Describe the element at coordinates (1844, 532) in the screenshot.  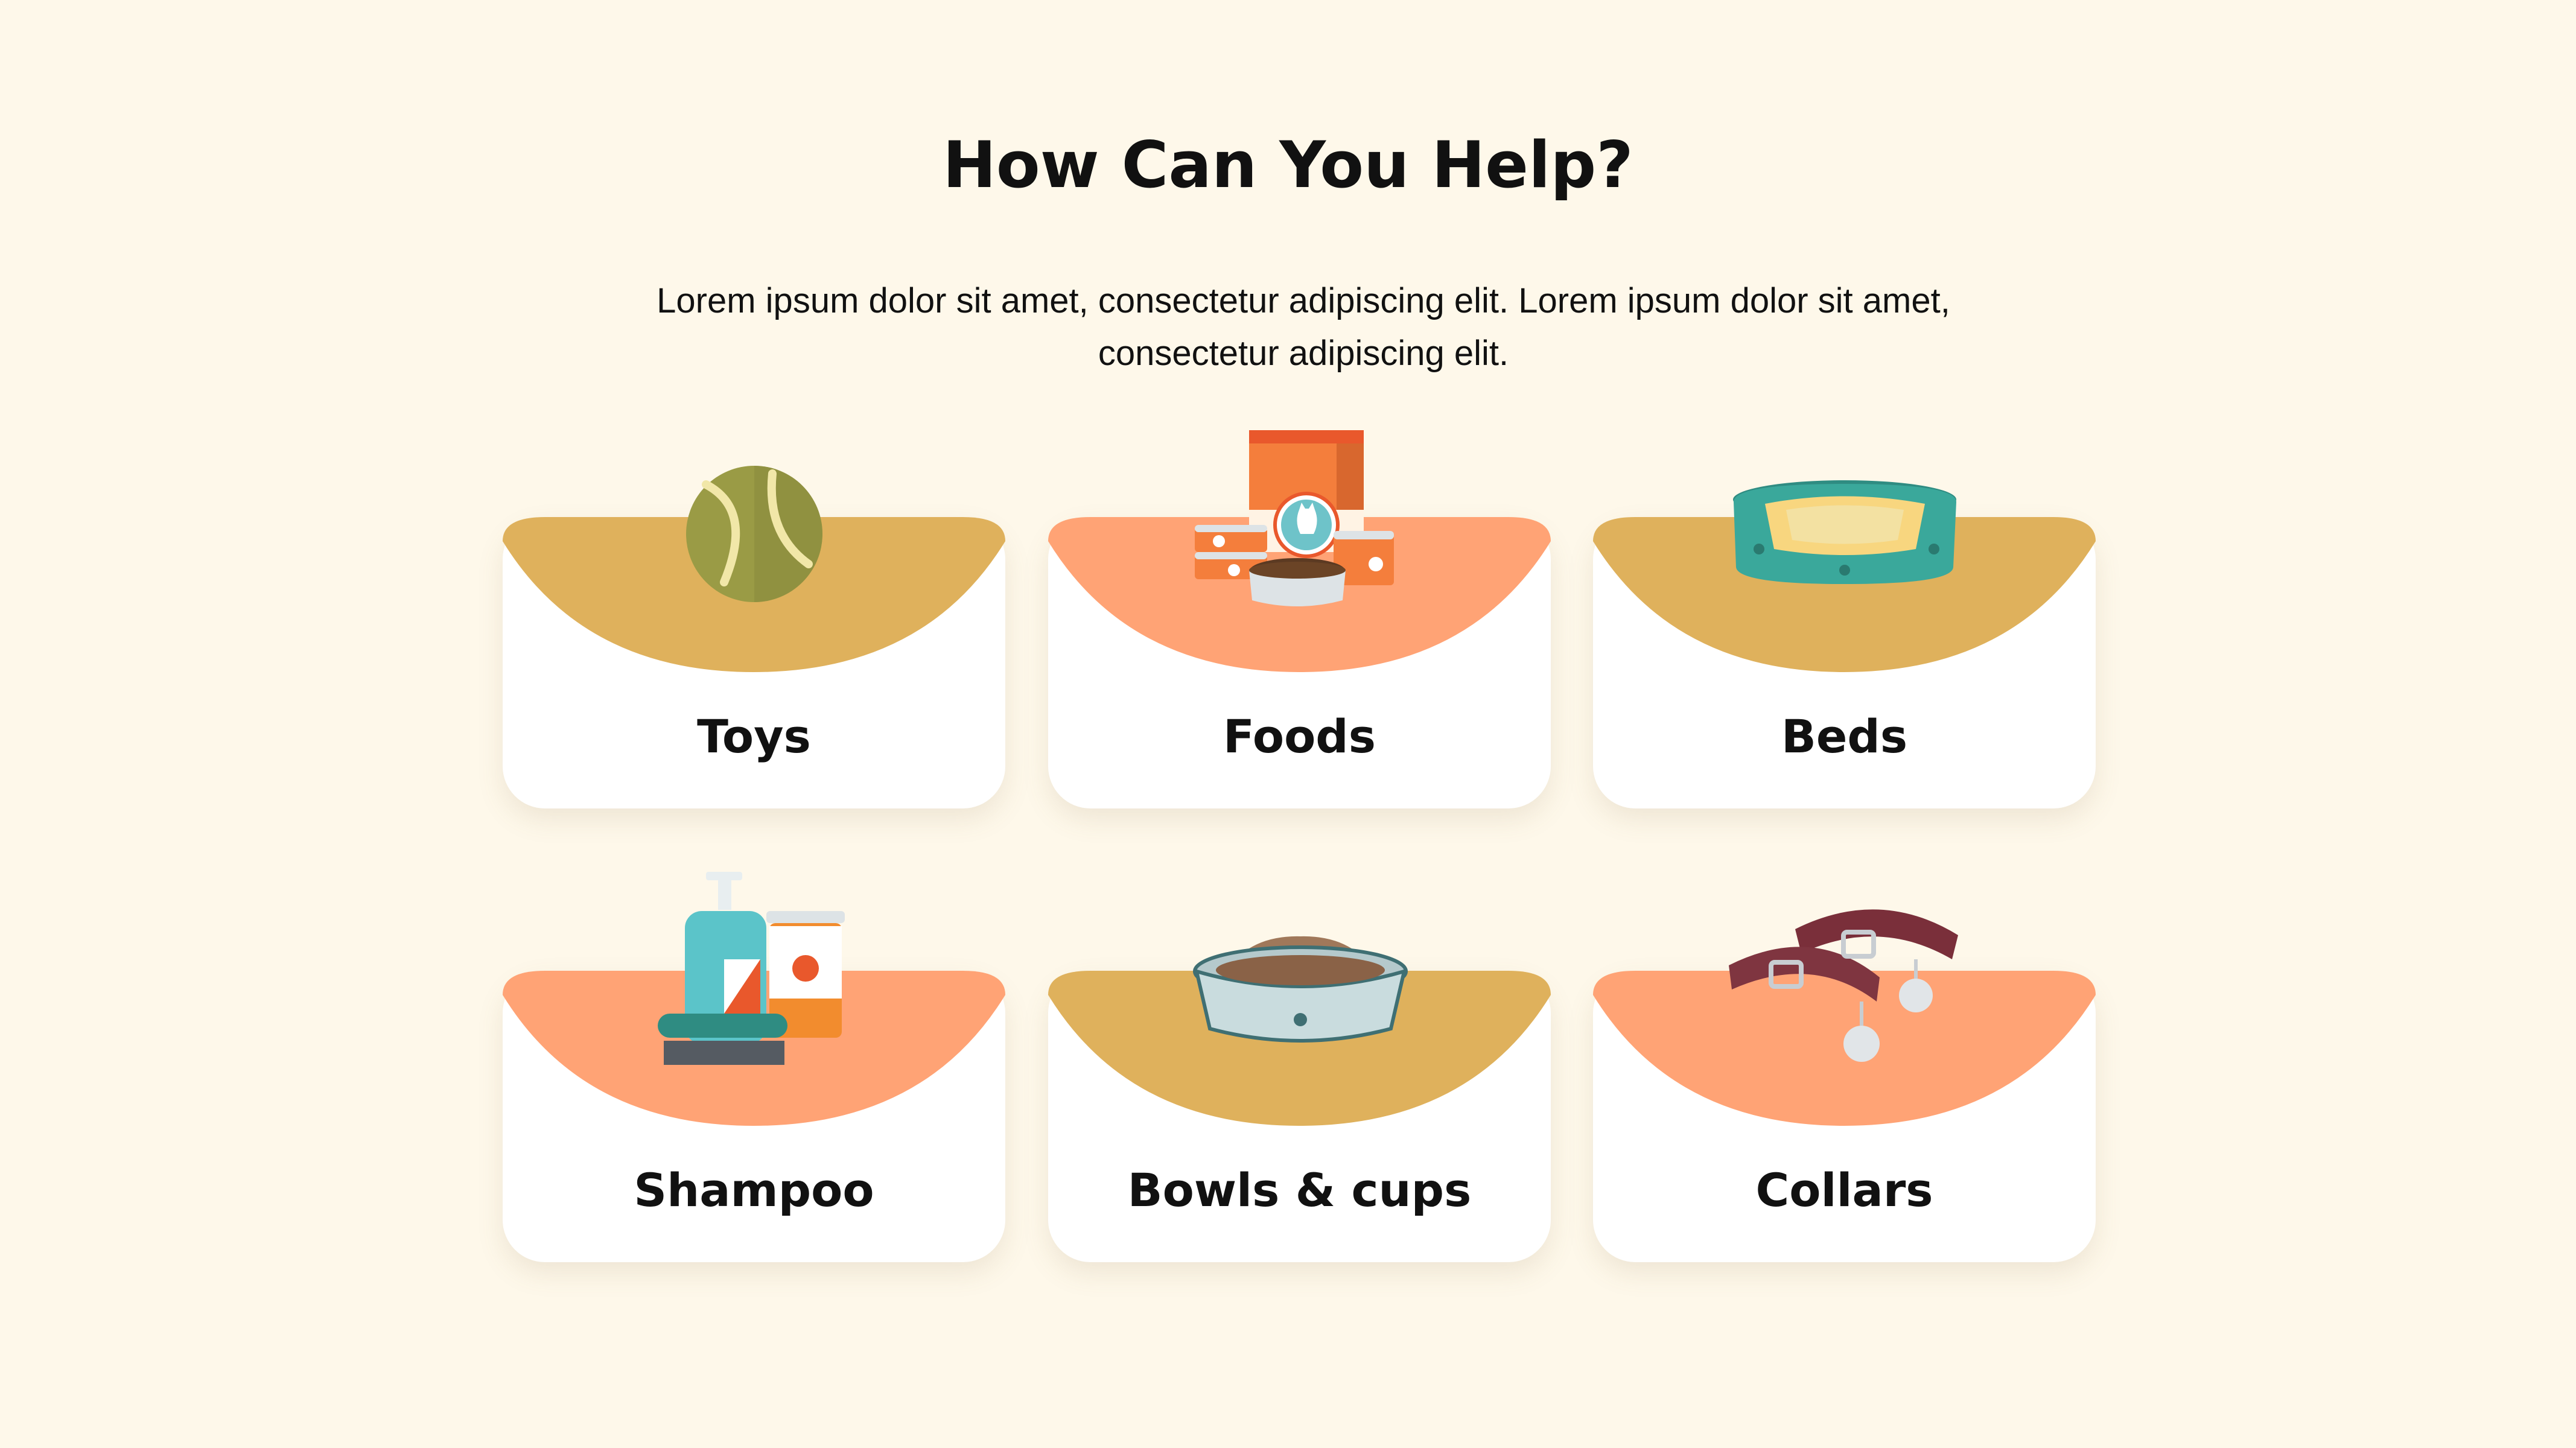
I see `pet-bed-icon` at that location.